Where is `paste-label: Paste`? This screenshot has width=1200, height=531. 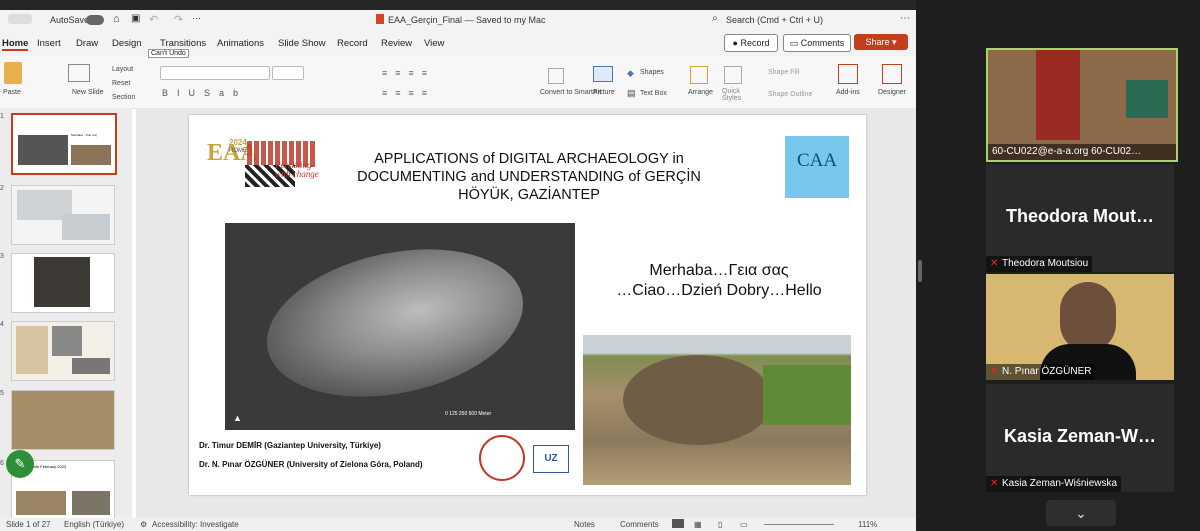 paste-label: Paste is located at coordinates (12, 92).